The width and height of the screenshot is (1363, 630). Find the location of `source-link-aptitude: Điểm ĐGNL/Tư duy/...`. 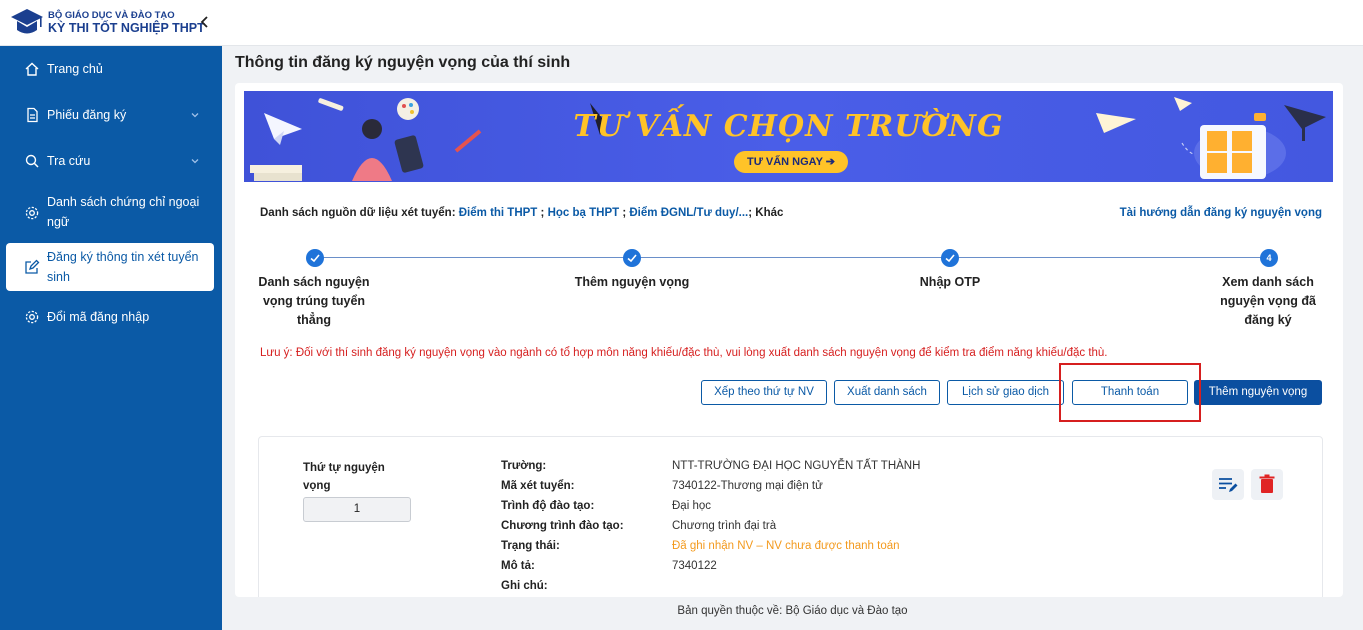

source-link-aptitude: Điểm ĐGNL/Tư duy/... is located at coordinates (688, 213).